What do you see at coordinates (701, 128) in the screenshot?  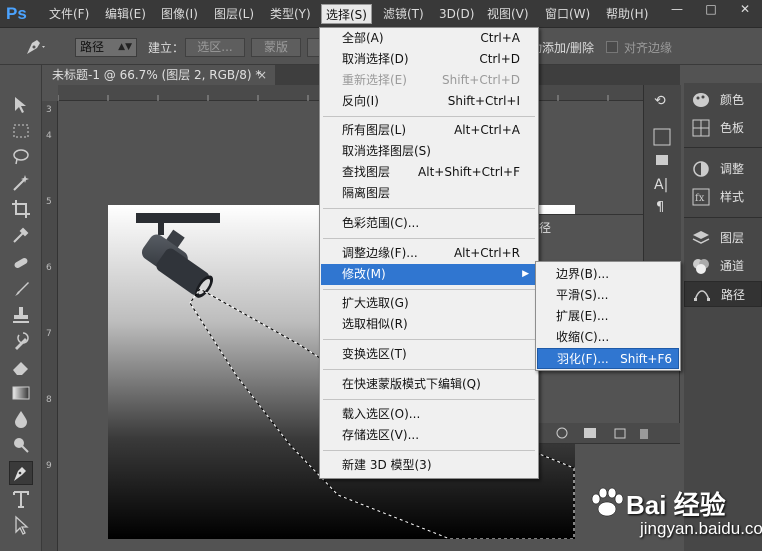 I see `grid-icon` at bounding box center [701, 128].